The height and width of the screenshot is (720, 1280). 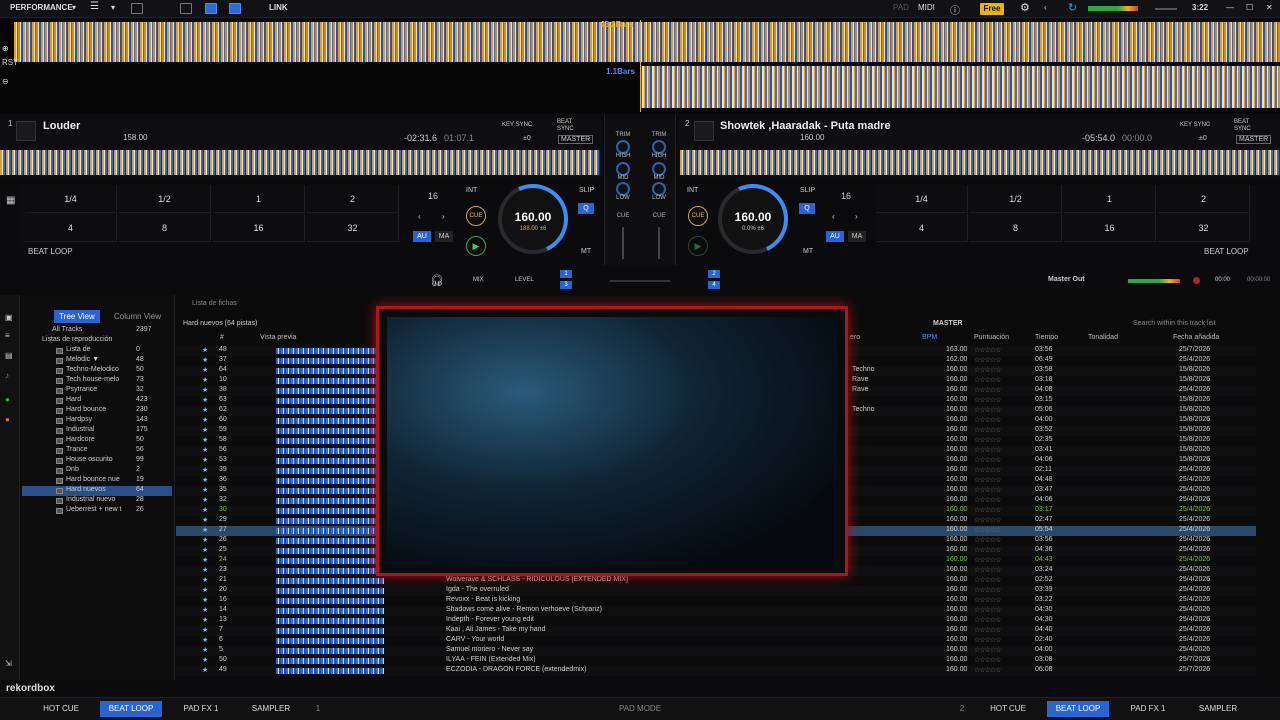 I want to click on deck2-loop-next-icon: ›, so click(x=856, y=216).